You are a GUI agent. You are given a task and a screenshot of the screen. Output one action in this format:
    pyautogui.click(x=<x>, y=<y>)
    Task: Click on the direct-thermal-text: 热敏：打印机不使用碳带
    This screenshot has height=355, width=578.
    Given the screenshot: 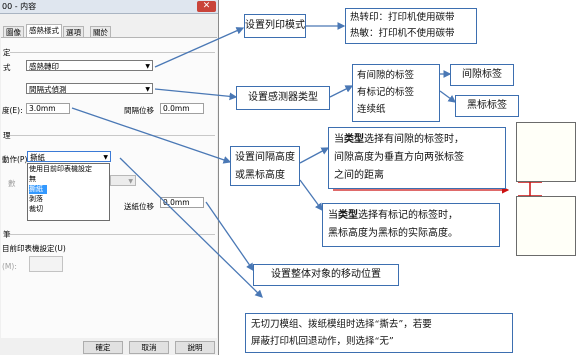 What is the action you would take?
    pyautogui.click(x=402, y=33)
    